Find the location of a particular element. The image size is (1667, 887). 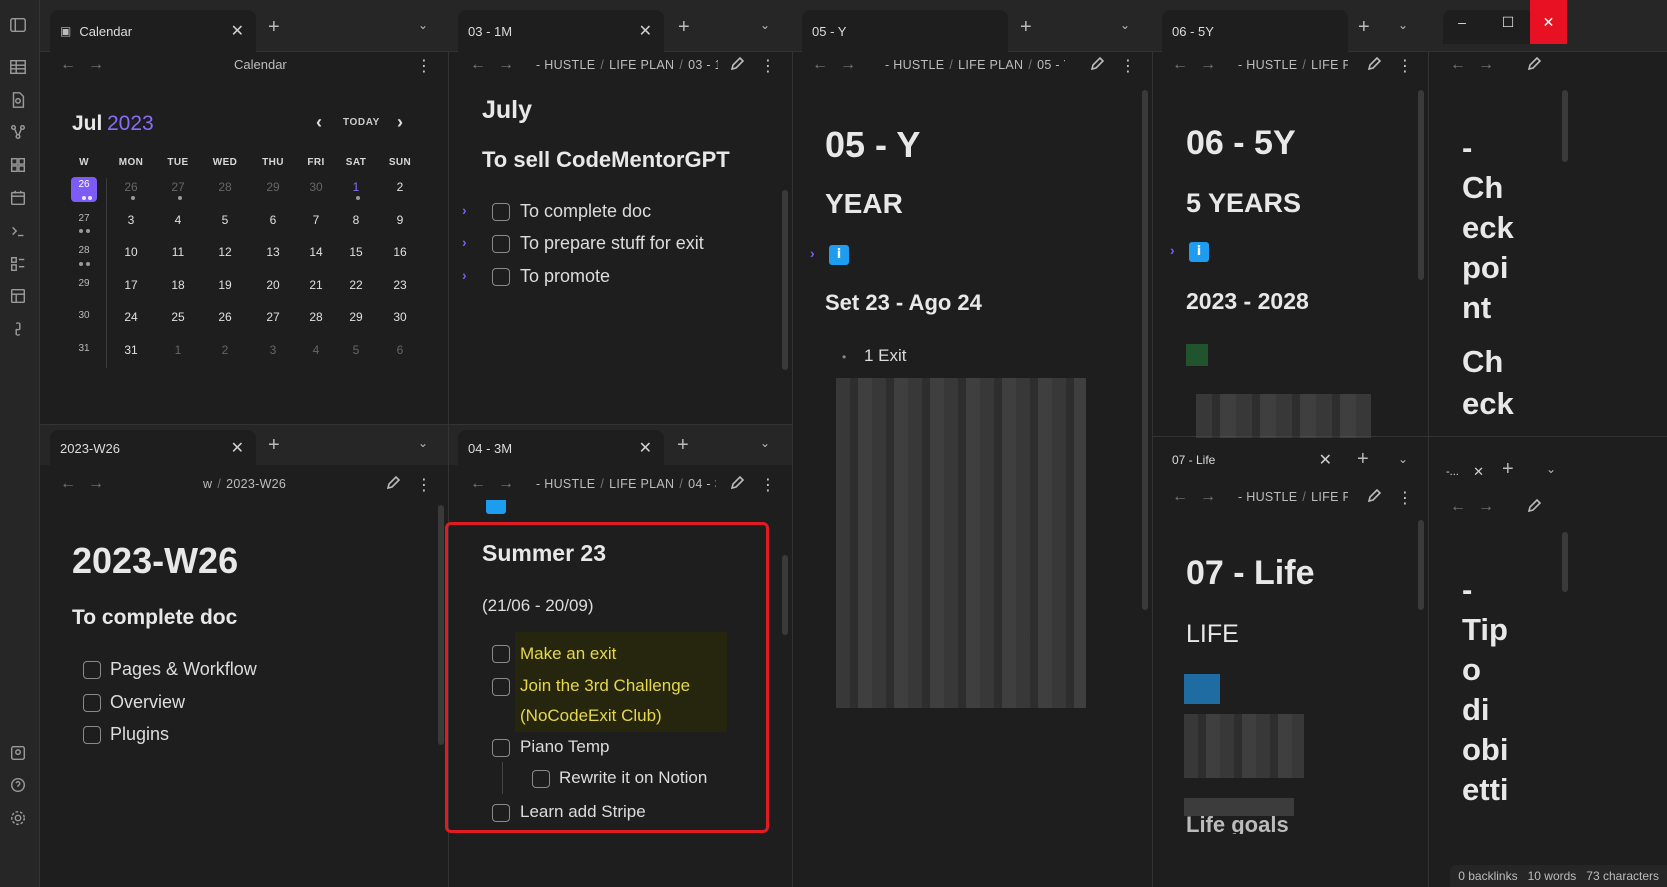

link-icon is located at coordinates (18, 329).